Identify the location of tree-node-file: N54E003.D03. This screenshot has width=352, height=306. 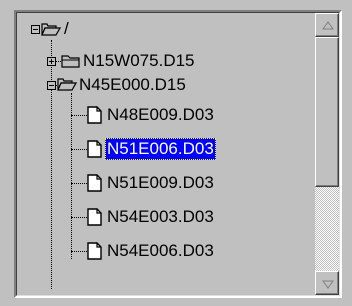
(160, 217).